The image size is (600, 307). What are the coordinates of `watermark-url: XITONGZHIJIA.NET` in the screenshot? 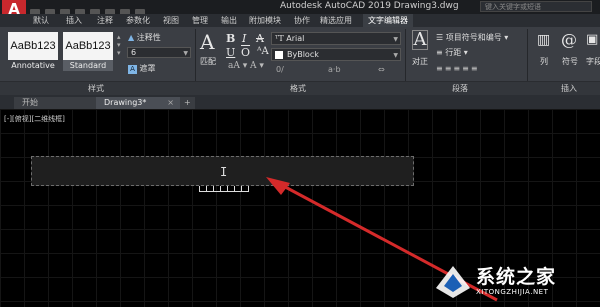 It's located at (512, 292).